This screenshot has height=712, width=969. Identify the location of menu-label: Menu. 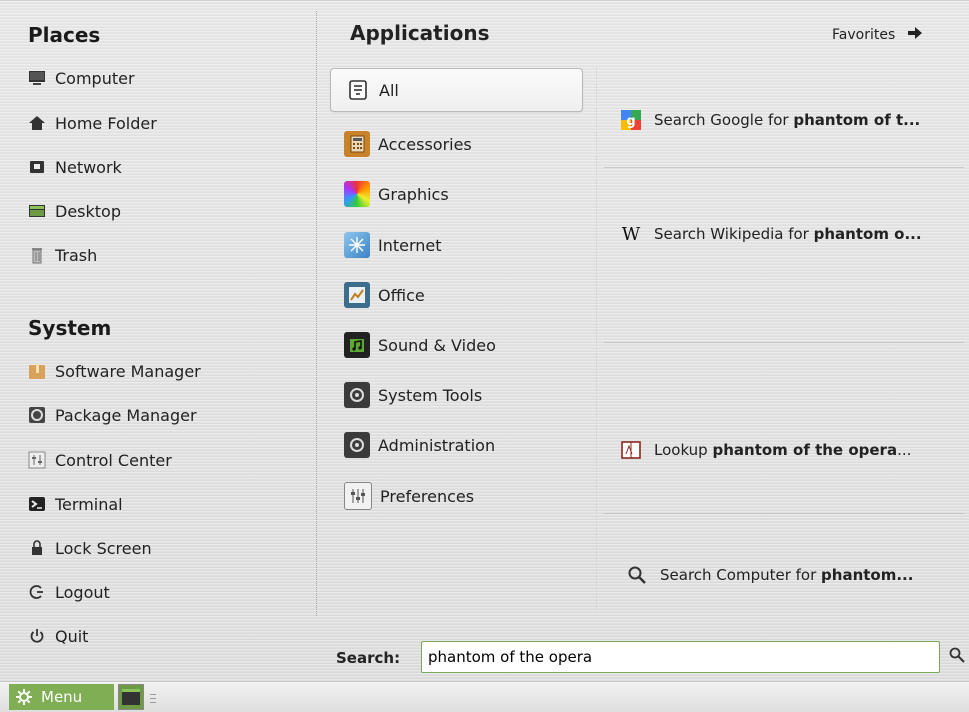
(62, 697).